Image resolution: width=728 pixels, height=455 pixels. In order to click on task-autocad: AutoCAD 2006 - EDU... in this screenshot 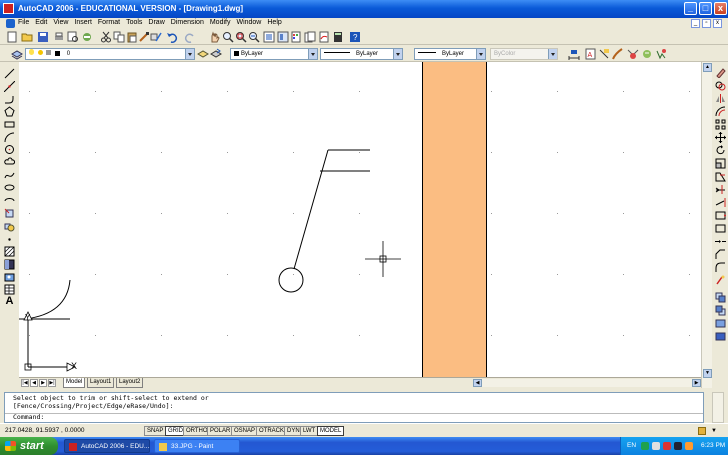, I will do `click(107, 446)`.